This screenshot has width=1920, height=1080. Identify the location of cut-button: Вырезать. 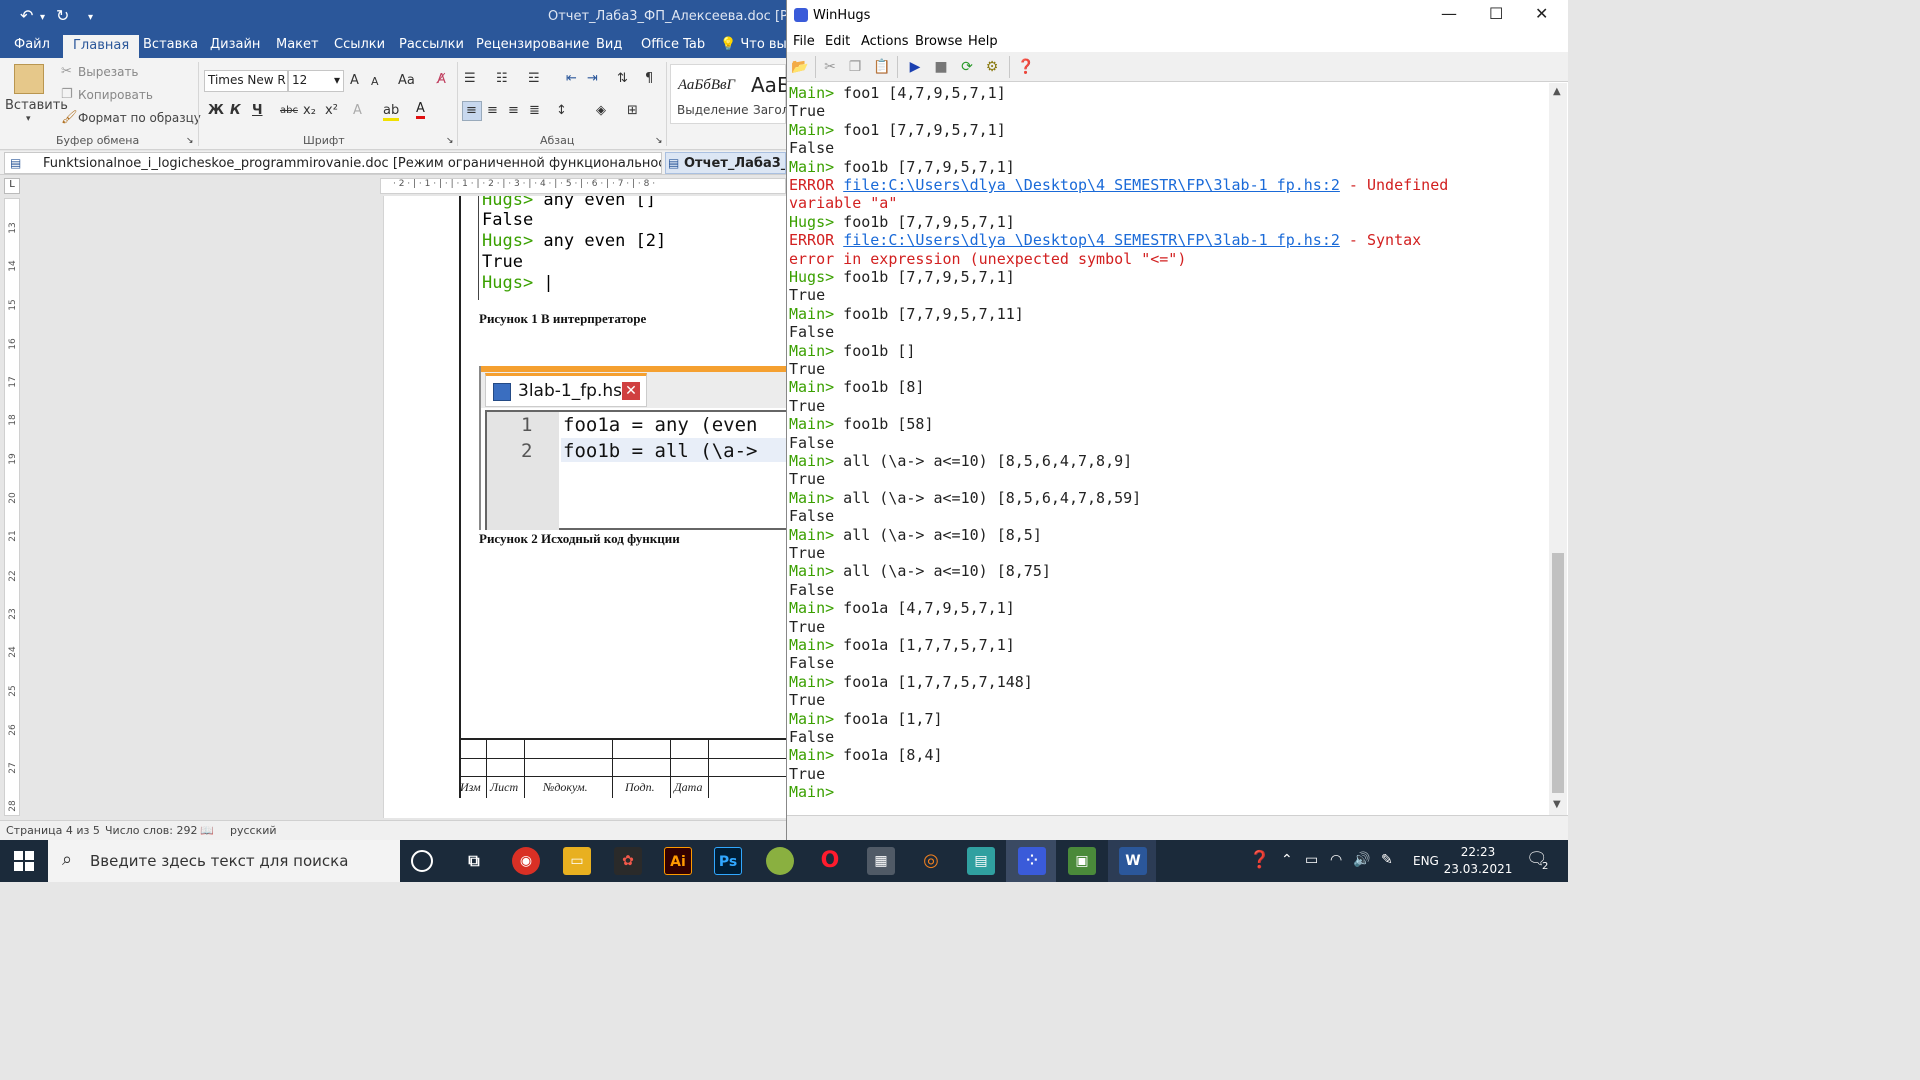
(108, 72).